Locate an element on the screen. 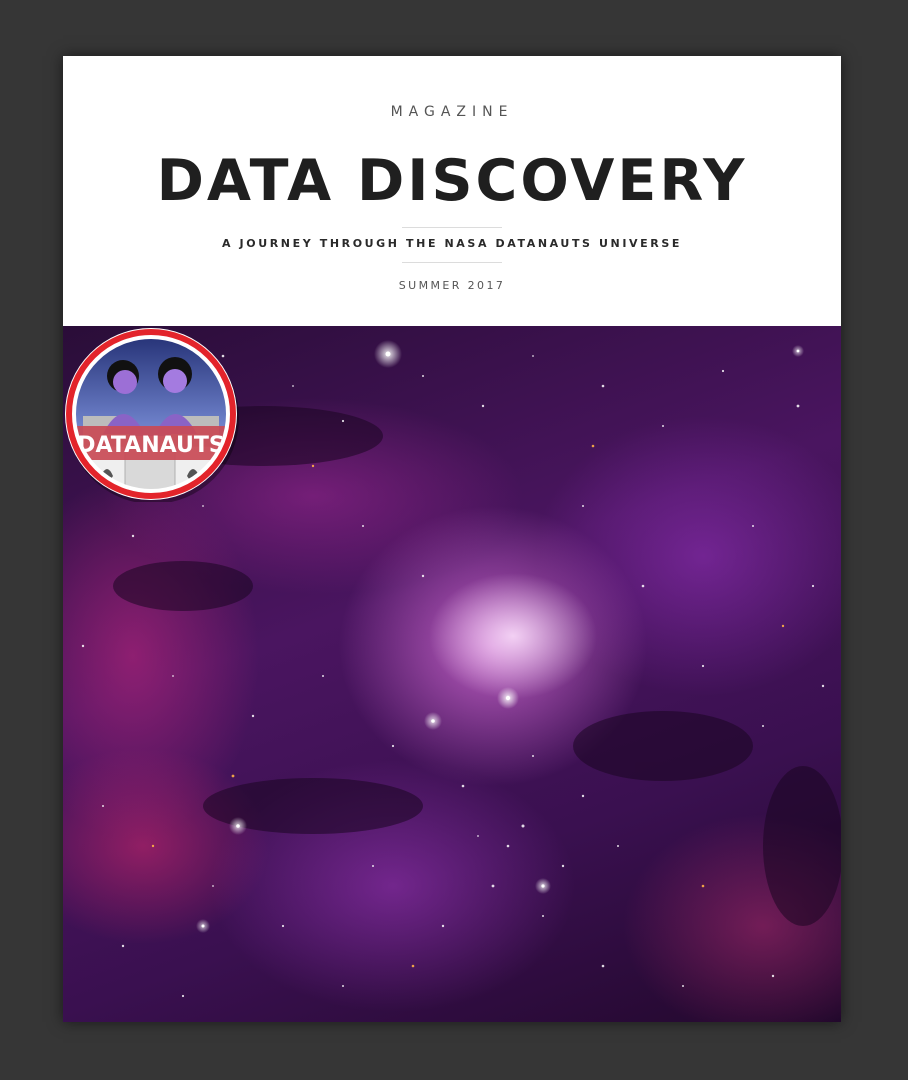  issue-date: SUMMER 2017 is located at coordinates (452, 285).